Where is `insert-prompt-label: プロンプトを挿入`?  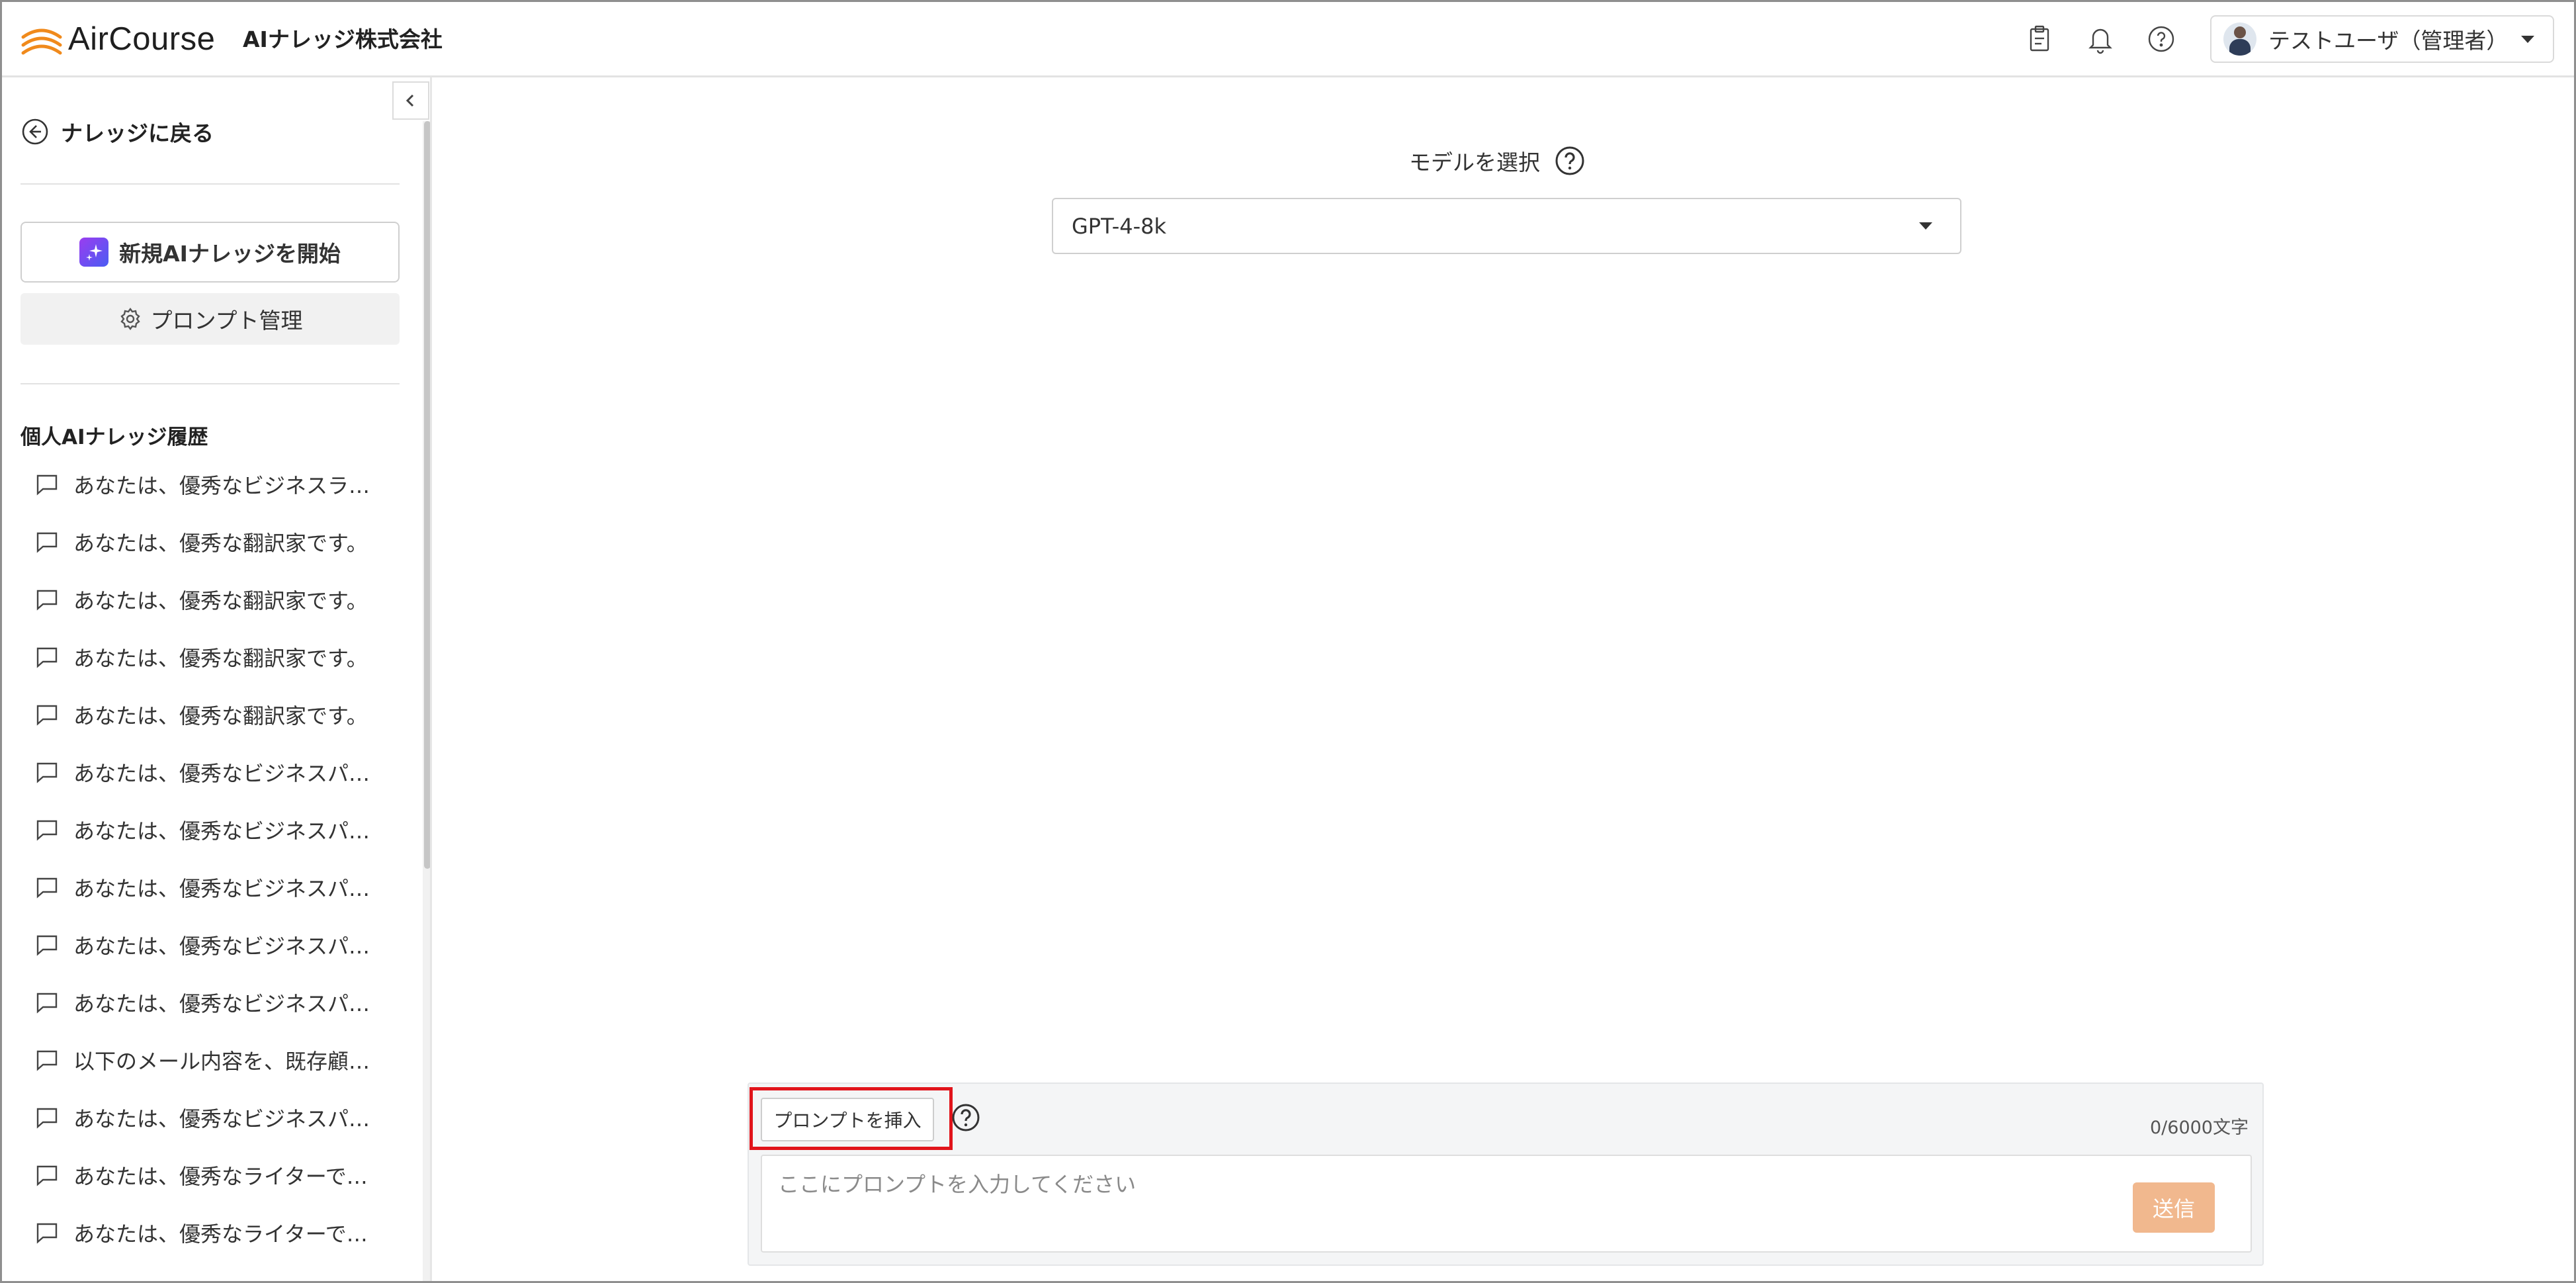 insert-prompt-label: プロンプトを挿入 is located at coordinates (848, 1120).